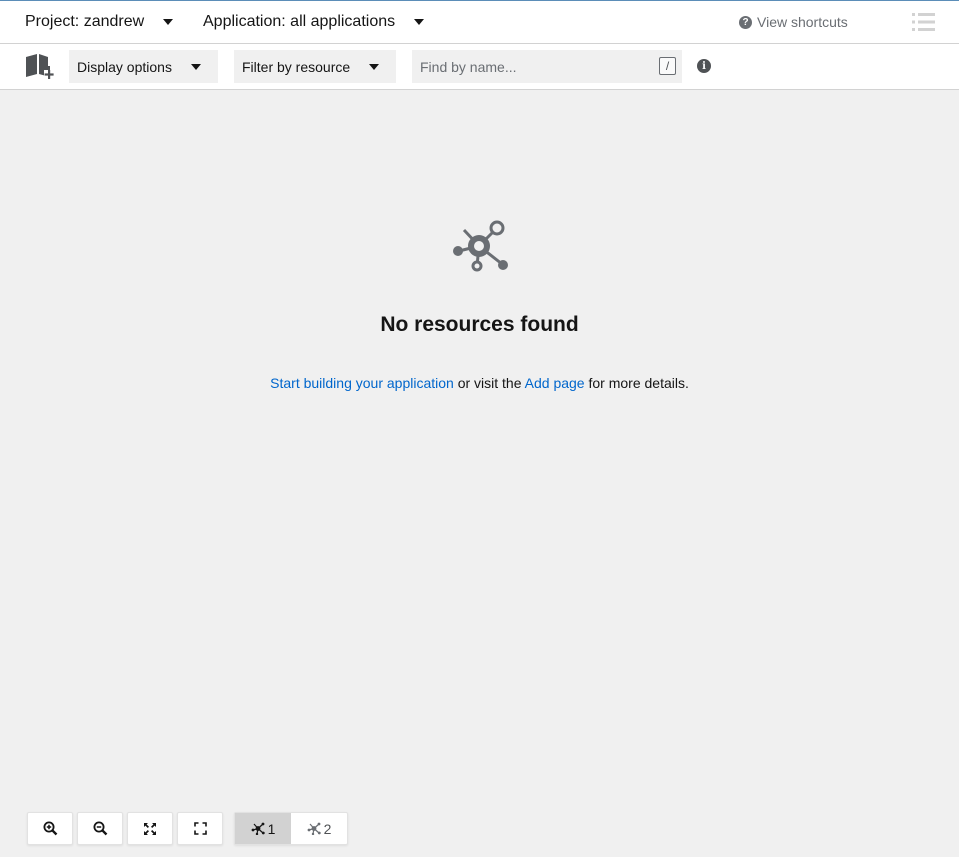 This screenshot has height=857, width=959. Describe the element at coordinates (479, 324) in the screenshot. I see `empty-state-title: No resources found` at that location.